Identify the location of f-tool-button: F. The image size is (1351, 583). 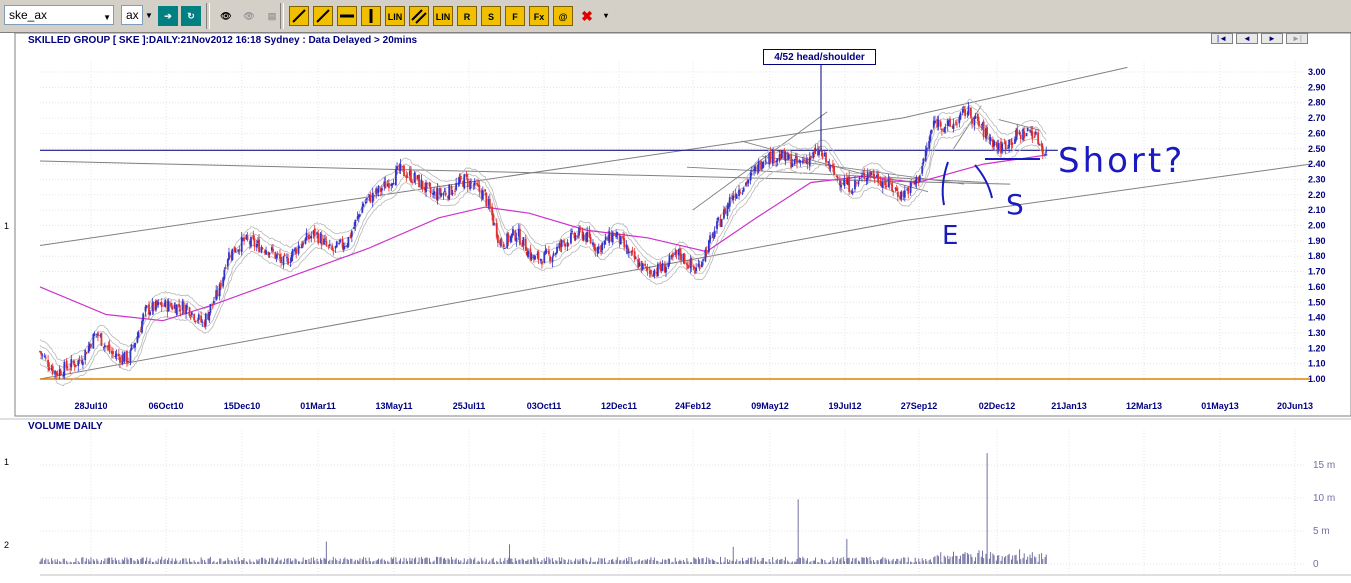
(515, 16).